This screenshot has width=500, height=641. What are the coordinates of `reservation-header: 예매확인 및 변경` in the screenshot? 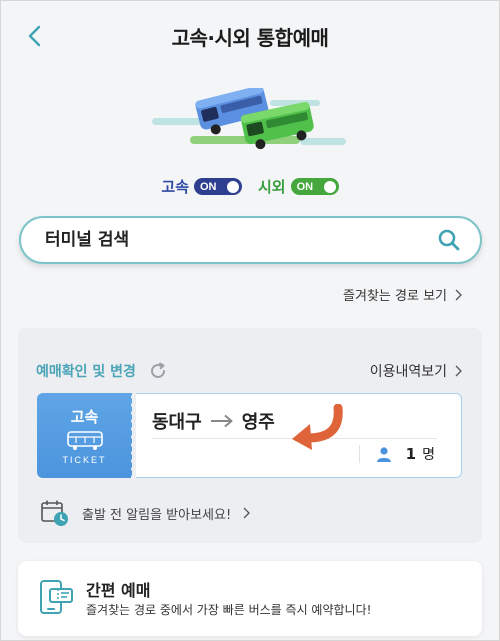 It's located at (102, 371).